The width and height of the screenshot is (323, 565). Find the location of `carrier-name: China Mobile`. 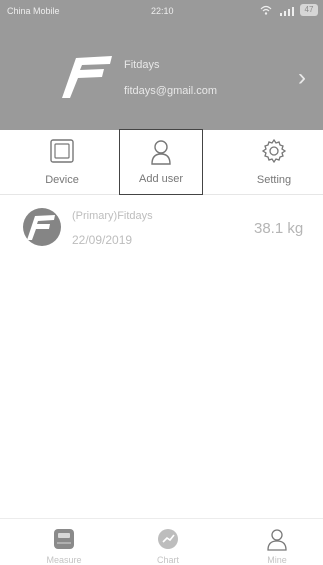

carrier-name: China Mobile is located at coordinates (33, 11).